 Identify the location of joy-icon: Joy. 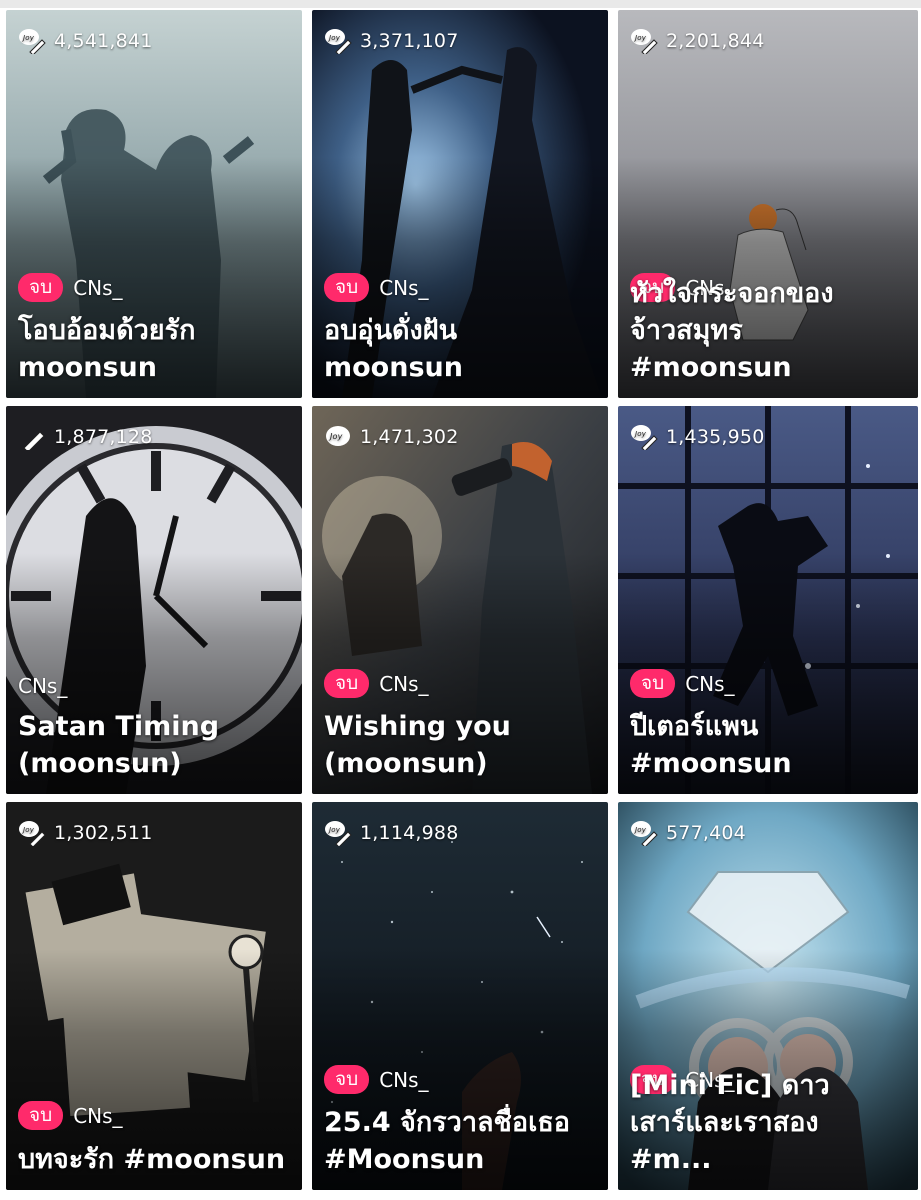
(338, 436).